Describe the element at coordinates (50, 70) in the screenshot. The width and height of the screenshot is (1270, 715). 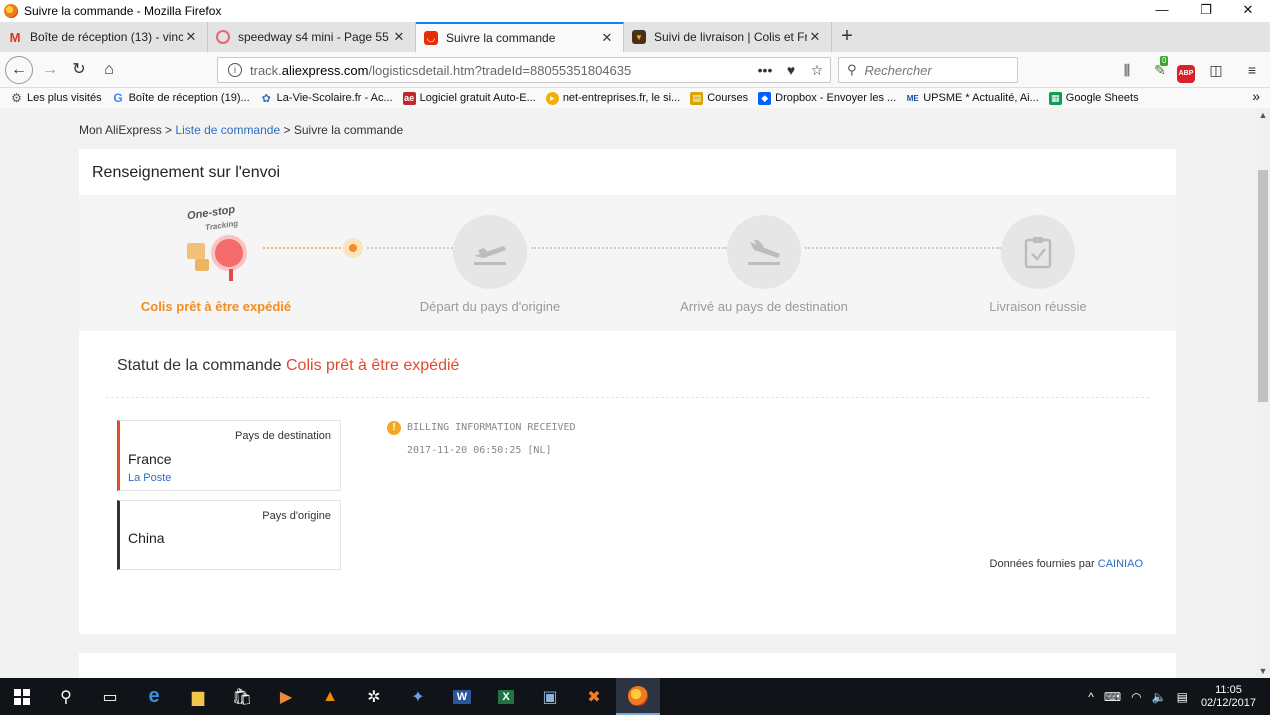
I see `forward-button: →` at that location.